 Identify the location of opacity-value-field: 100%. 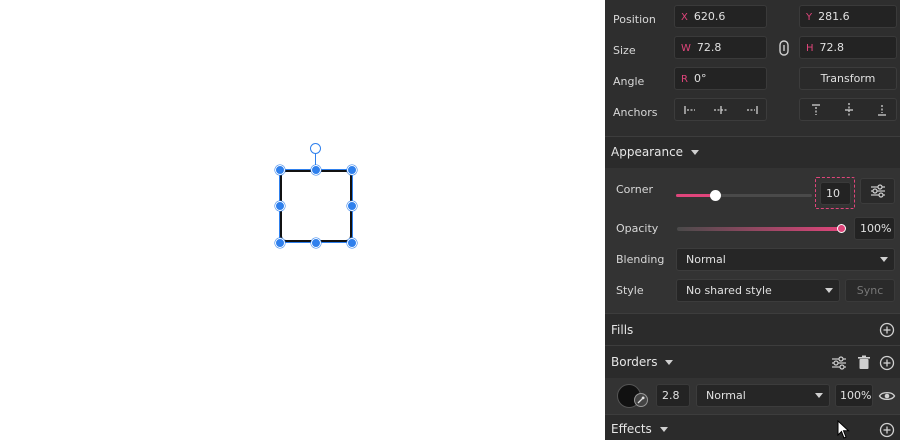
(874, 228).